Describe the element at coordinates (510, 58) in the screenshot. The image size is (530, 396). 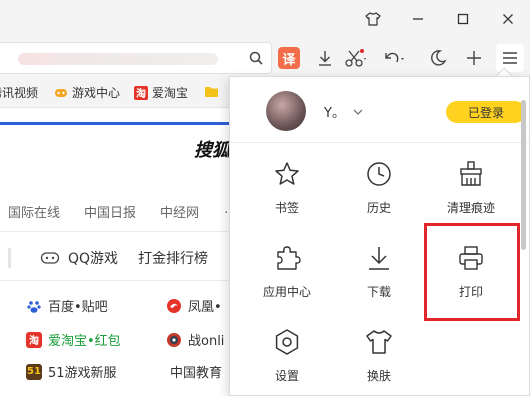
I see `menu-icon` at that location.